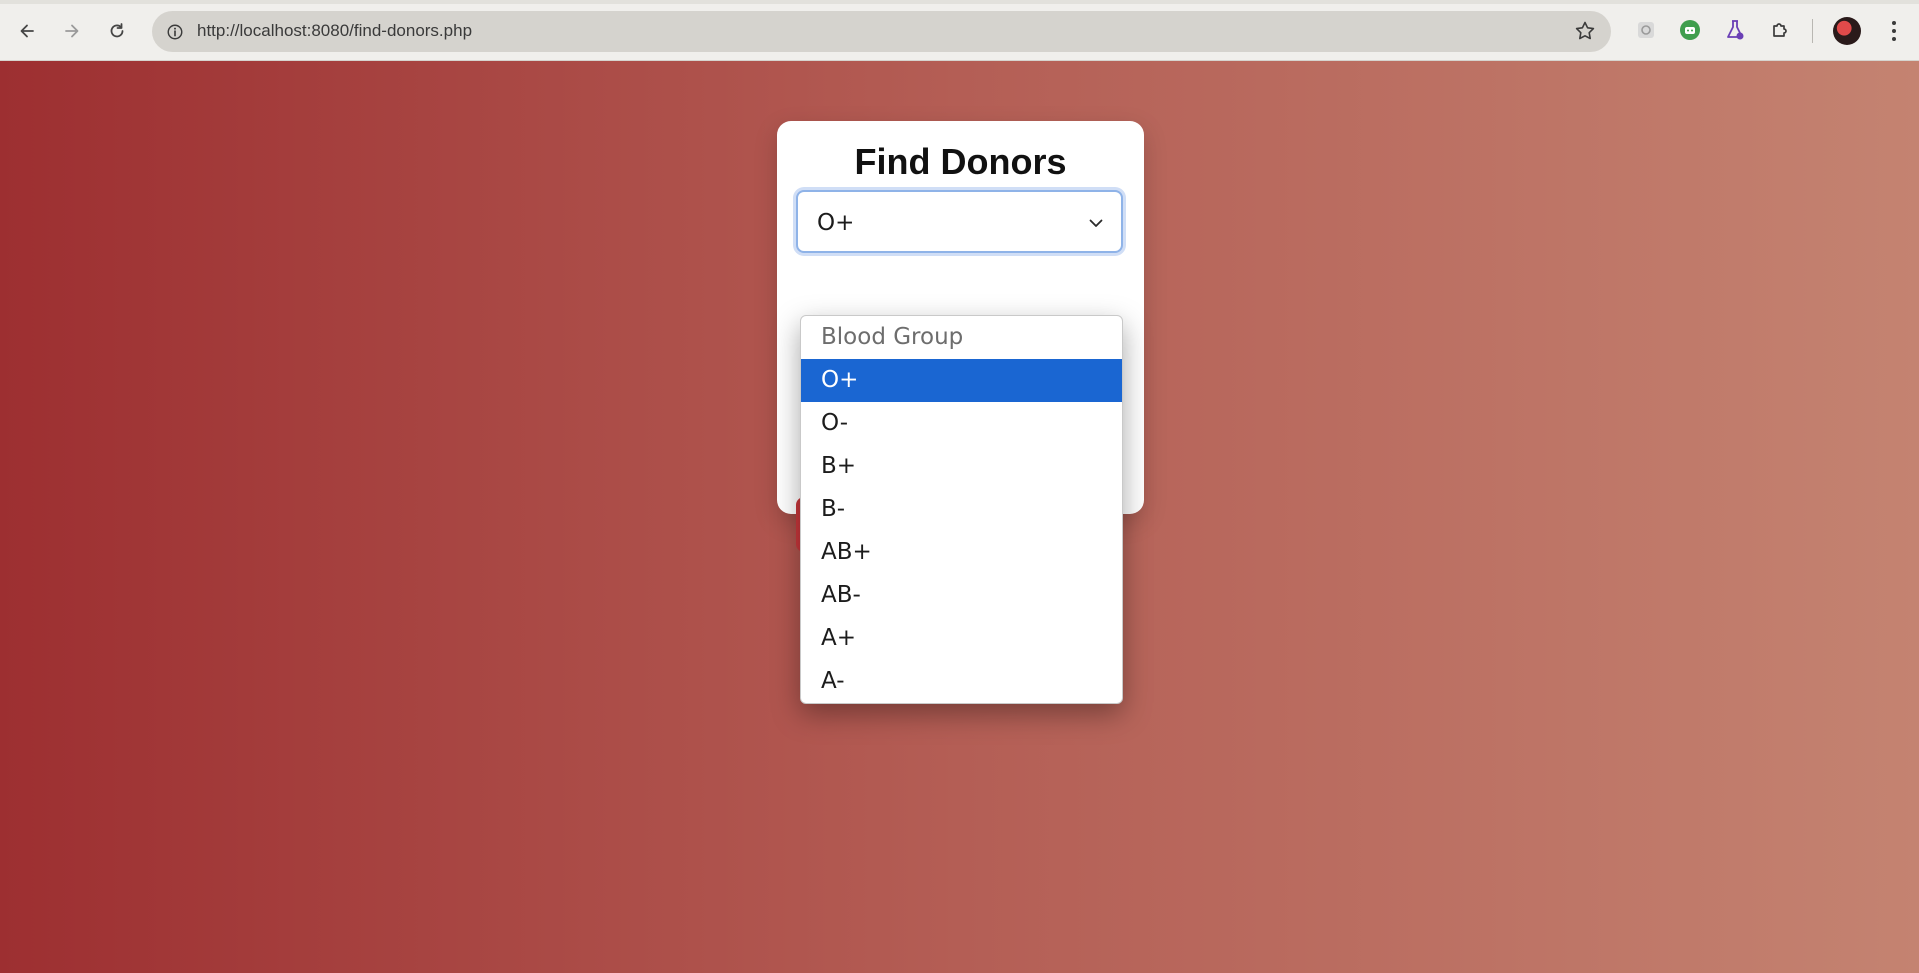 The image size is (1919, 973). I want to click on extension-1-button, so click(1646, 30).